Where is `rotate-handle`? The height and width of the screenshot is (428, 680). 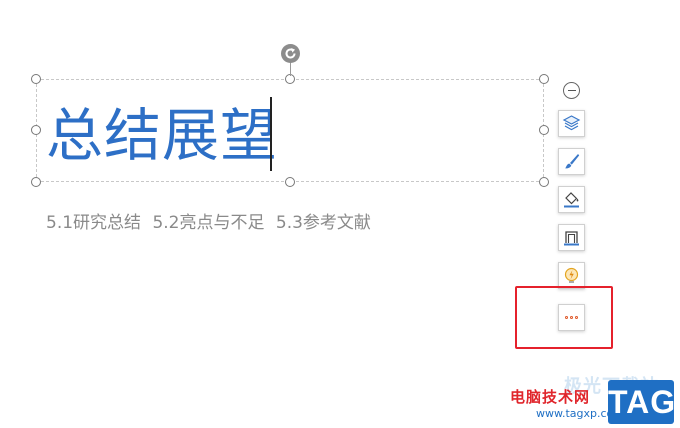
rotate-handle is located at coordinates (290, 53).